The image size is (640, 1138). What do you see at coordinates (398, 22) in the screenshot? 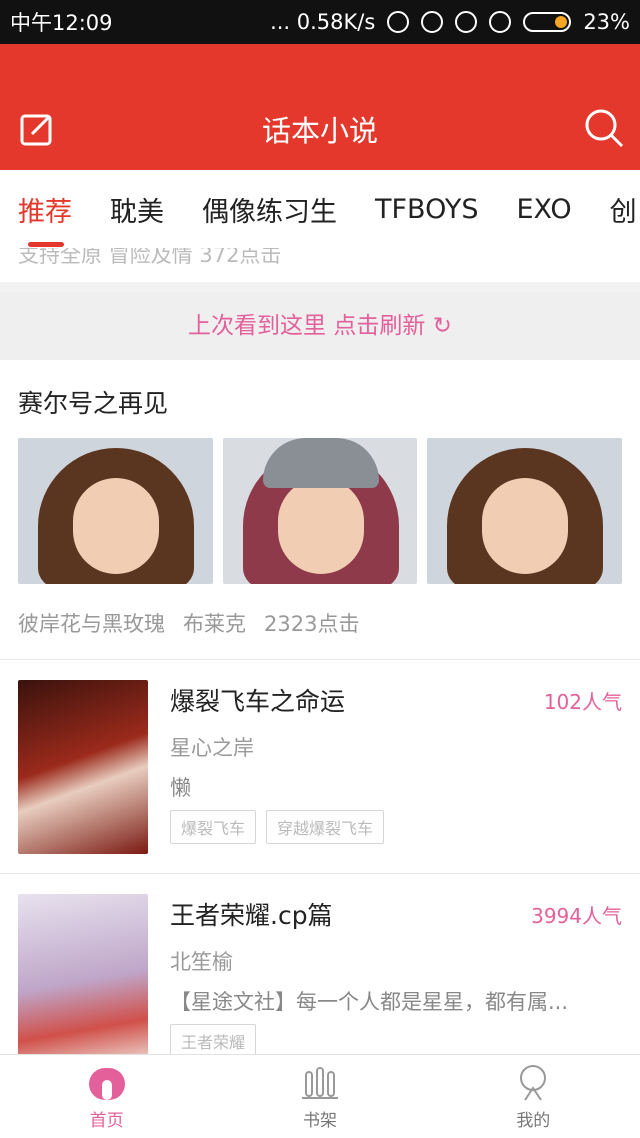
I see `moon-icon` at bounding box center [398, 22].